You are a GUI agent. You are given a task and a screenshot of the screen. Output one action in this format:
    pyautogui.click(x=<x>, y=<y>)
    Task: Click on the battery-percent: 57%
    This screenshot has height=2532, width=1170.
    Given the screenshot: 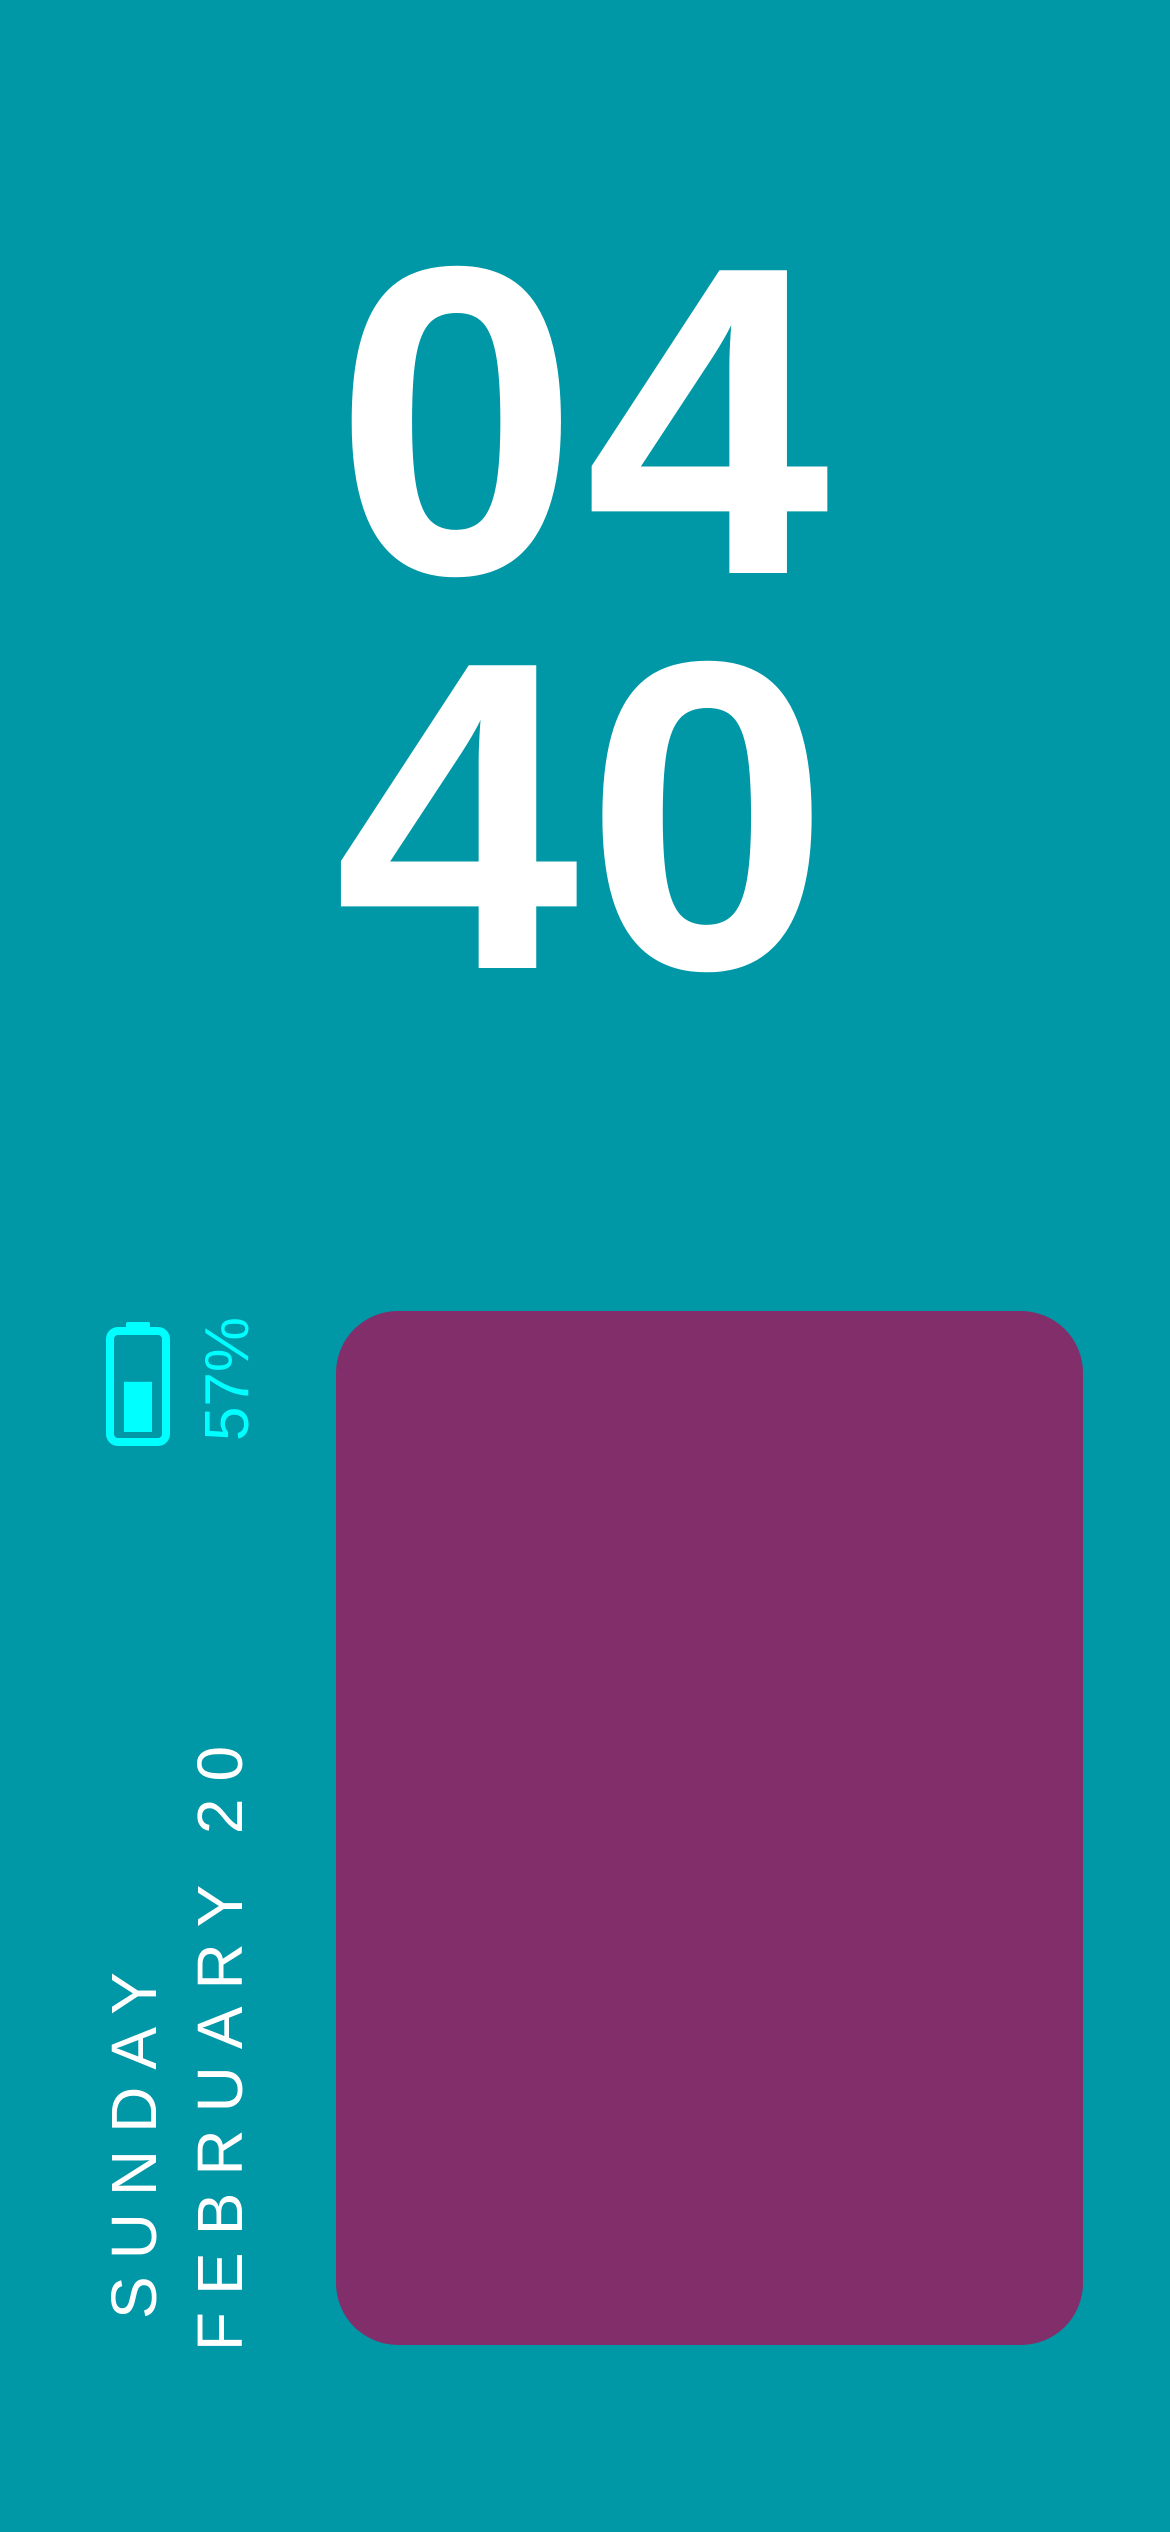 What is the action you would take?
    pyautogui.click(x=227, y=1379)
    